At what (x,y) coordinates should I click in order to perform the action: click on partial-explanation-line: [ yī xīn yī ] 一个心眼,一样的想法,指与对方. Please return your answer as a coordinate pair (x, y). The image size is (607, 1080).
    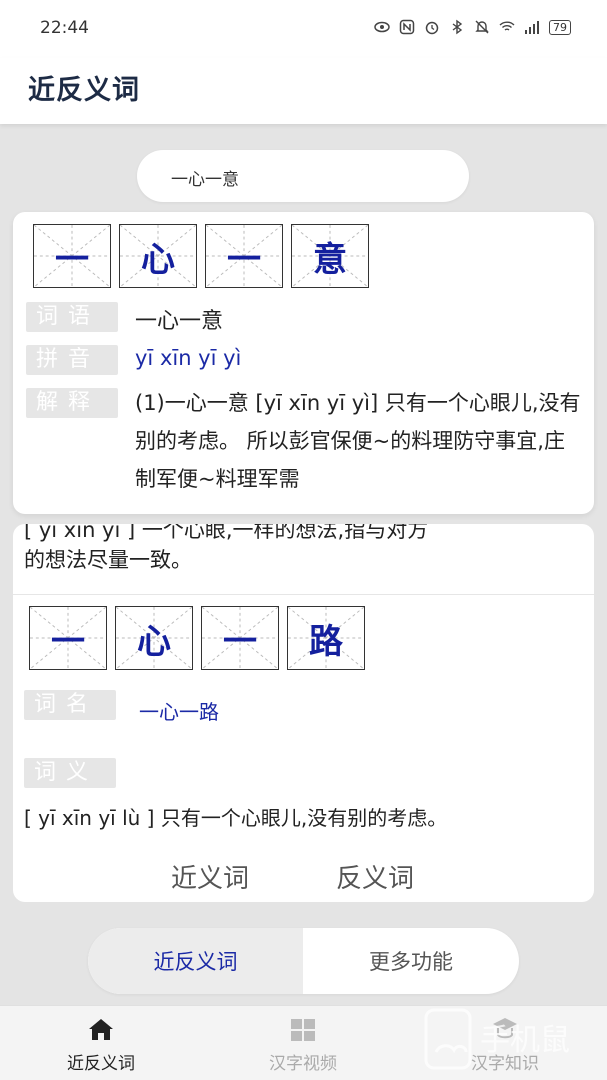
    Looking at the image, I should click on (226, 533).